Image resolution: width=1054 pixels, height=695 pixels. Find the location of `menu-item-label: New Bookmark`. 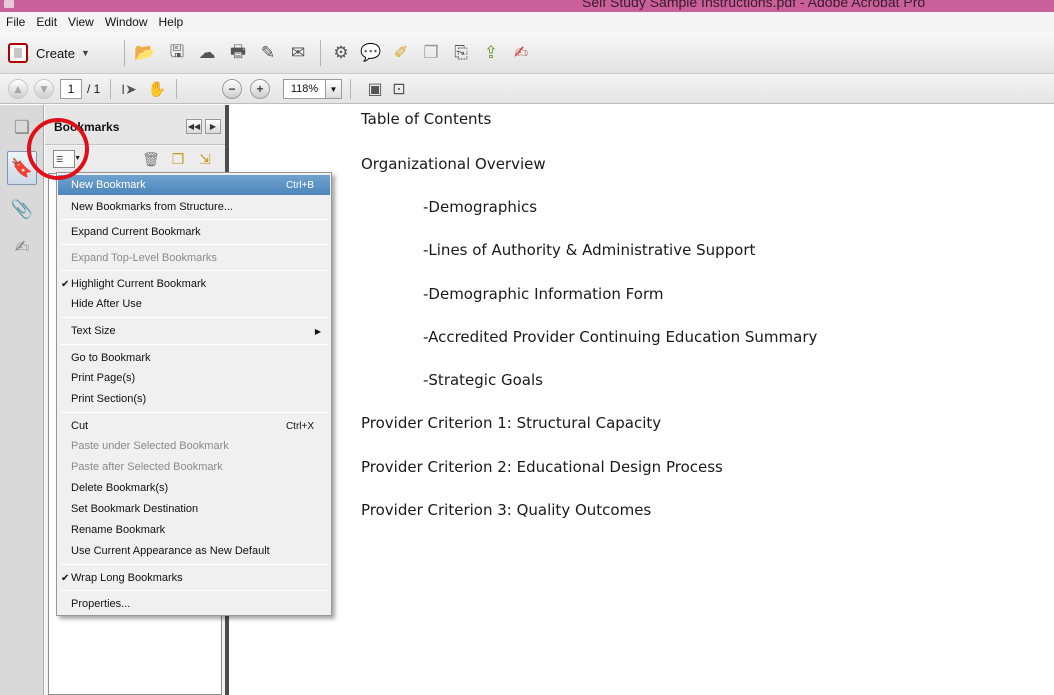

menu-item-label: New Bookmark is located at coordinates (108, 185).